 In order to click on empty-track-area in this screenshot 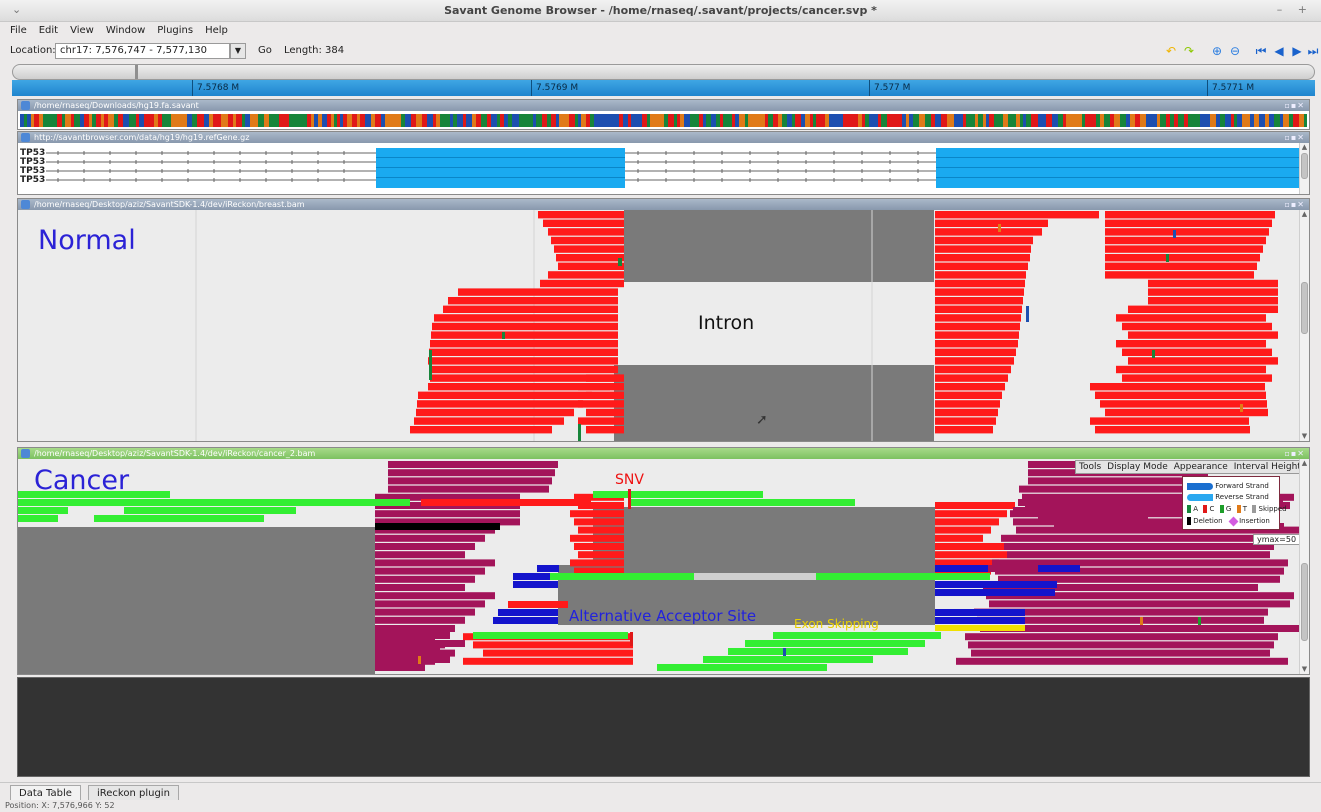, I will do `click(663, 727)`.